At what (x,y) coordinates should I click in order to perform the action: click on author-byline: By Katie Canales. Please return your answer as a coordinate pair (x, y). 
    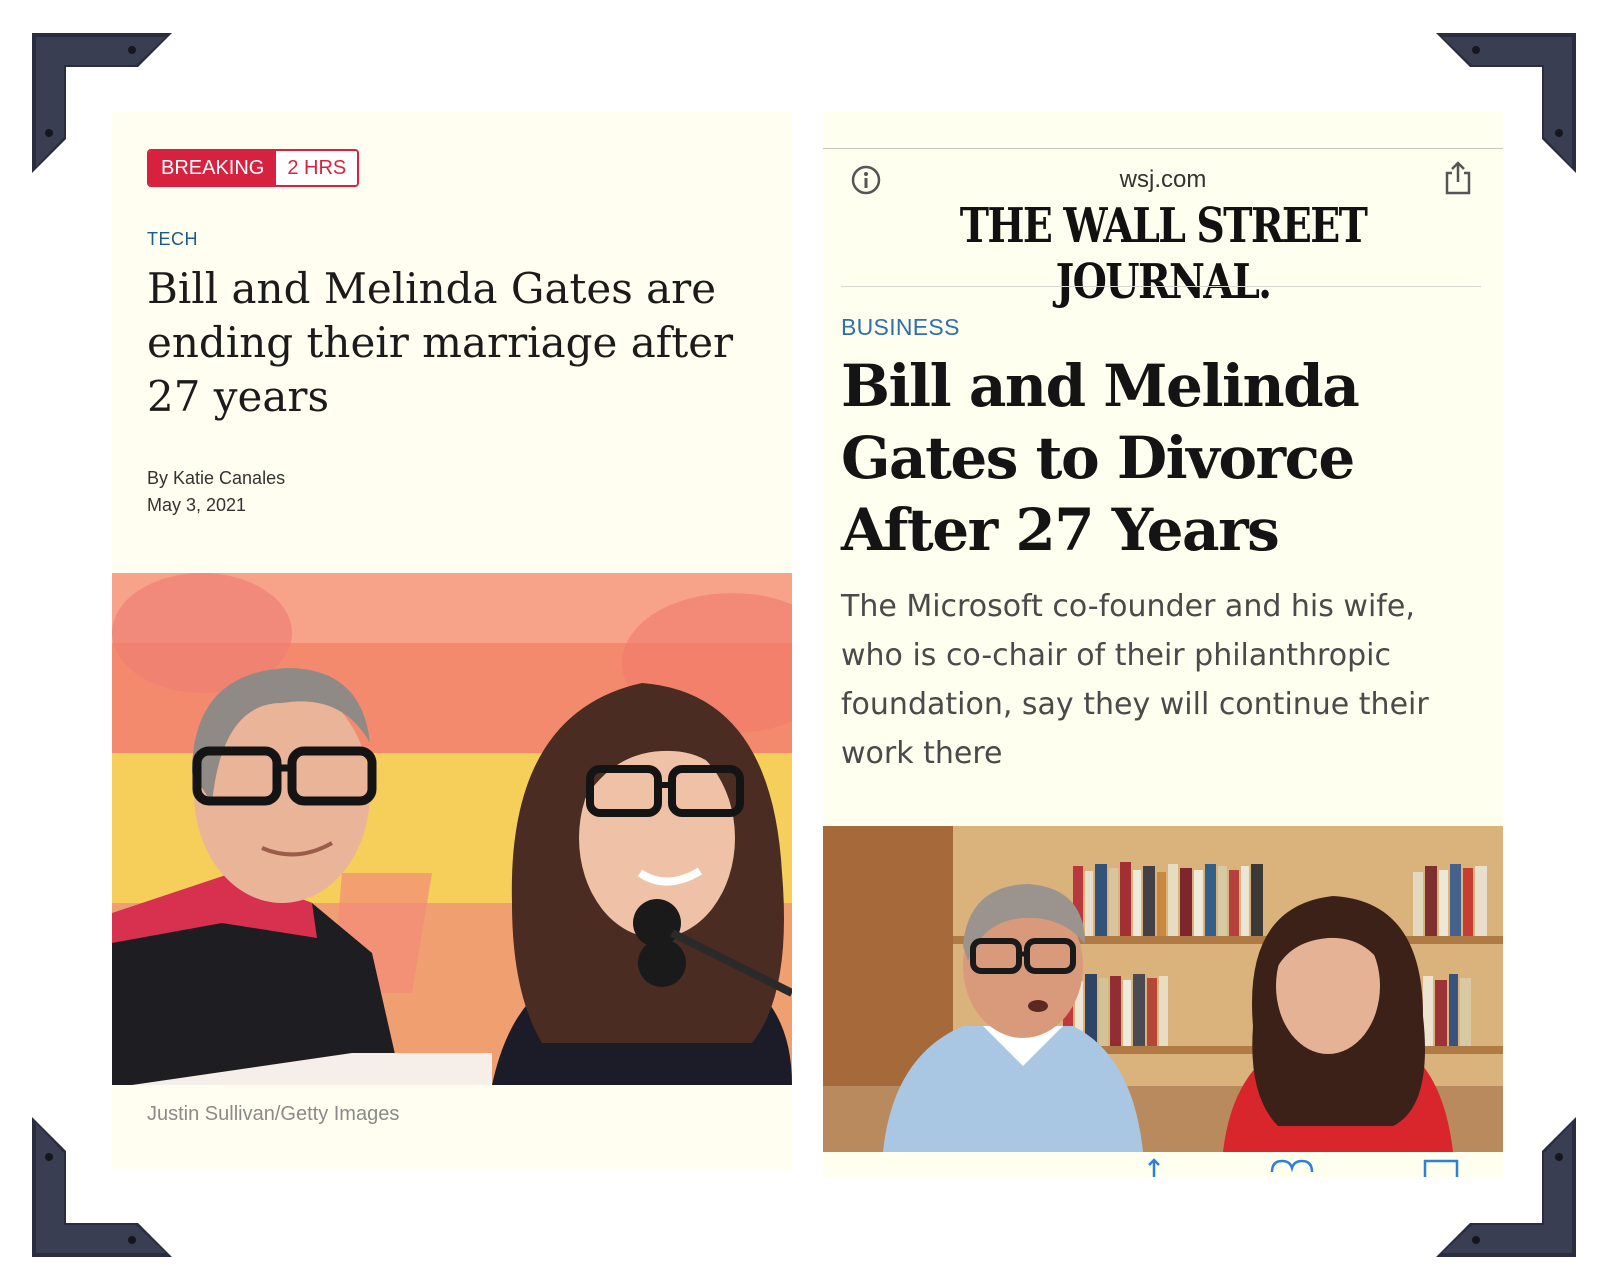
    Looking at the image, I should click on (216, 478).